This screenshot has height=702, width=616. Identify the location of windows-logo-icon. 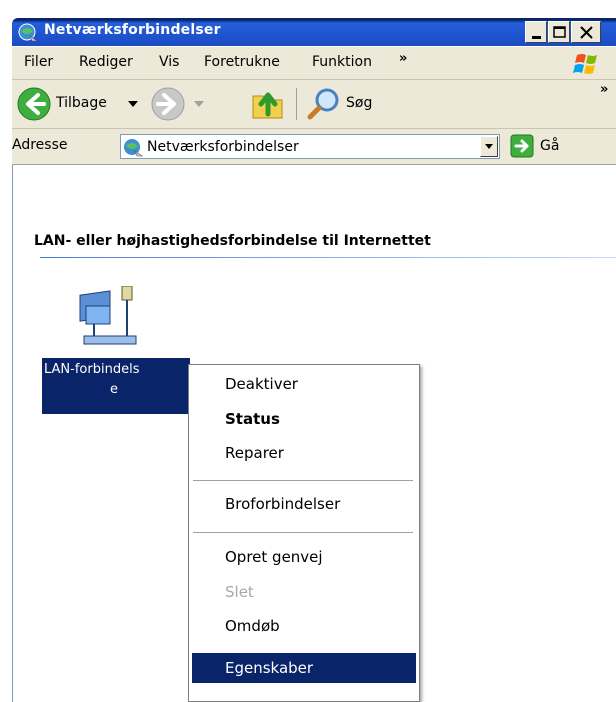
(585, 64).